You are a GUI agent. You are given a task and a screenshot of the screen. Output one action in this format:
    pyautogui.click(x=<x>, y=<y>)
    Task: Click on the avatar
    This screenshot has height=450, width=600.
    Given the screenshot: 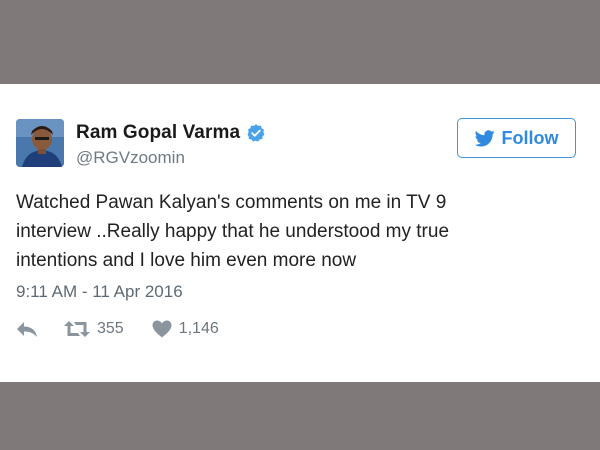 What is the action you would take?
    pyautogui.click(x=40, y=143)
    